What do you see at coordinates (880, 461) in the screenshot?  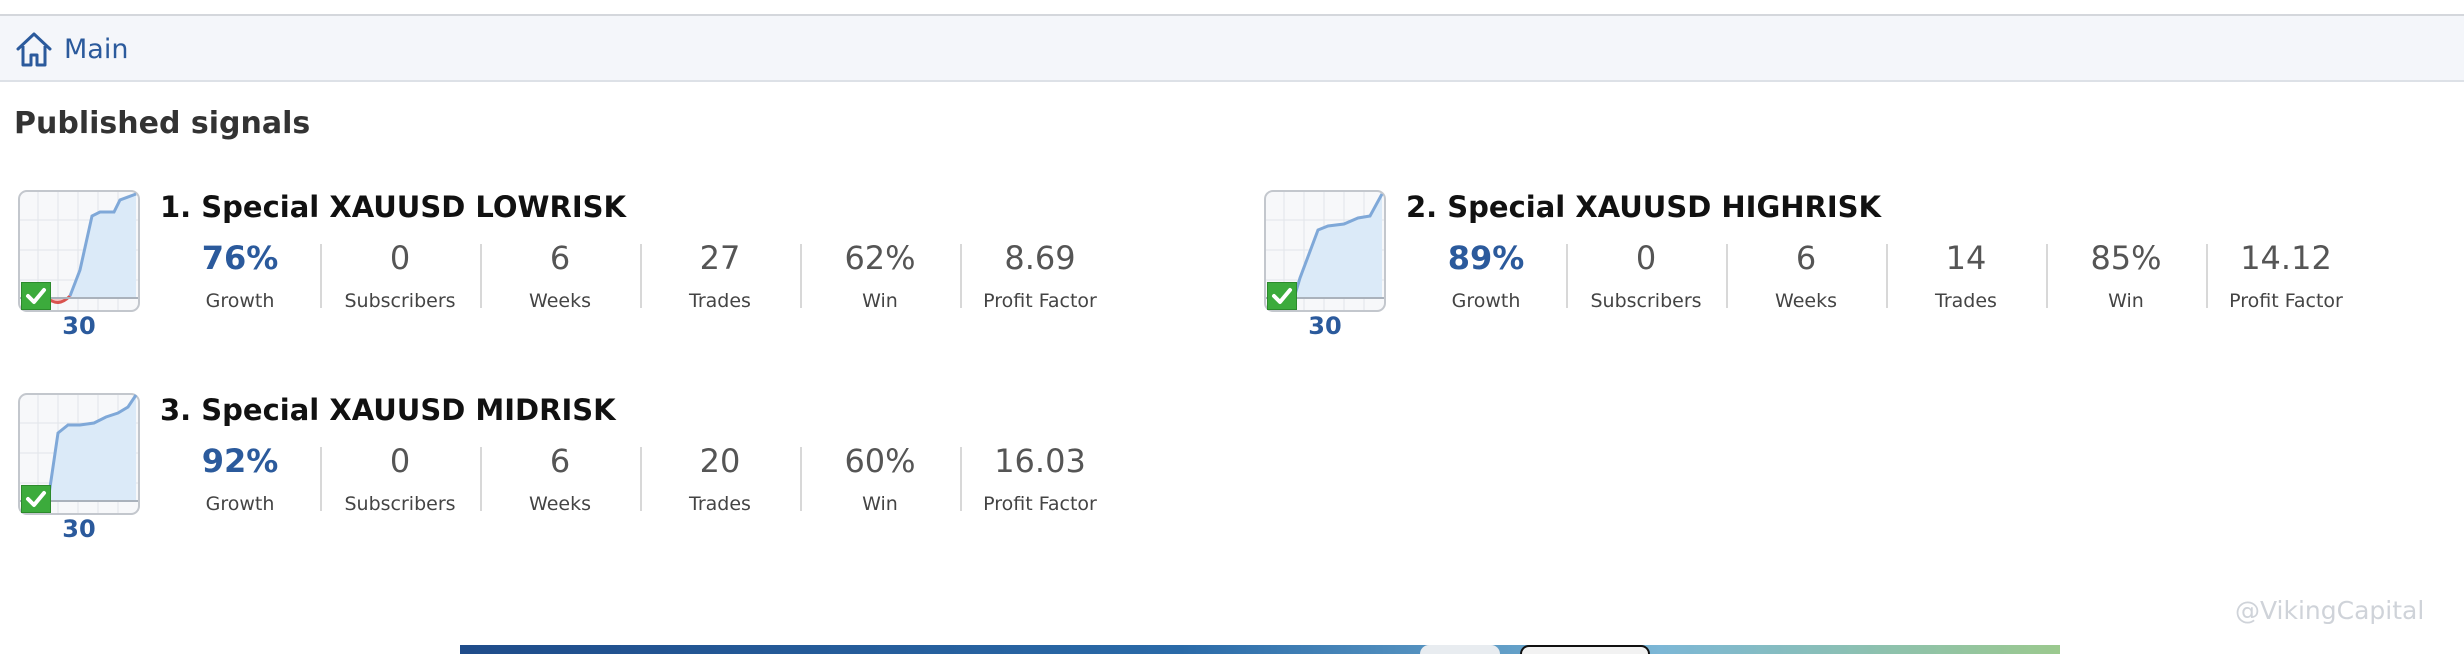 I see `stat-value: 60%` at bounding box center [880, 461].